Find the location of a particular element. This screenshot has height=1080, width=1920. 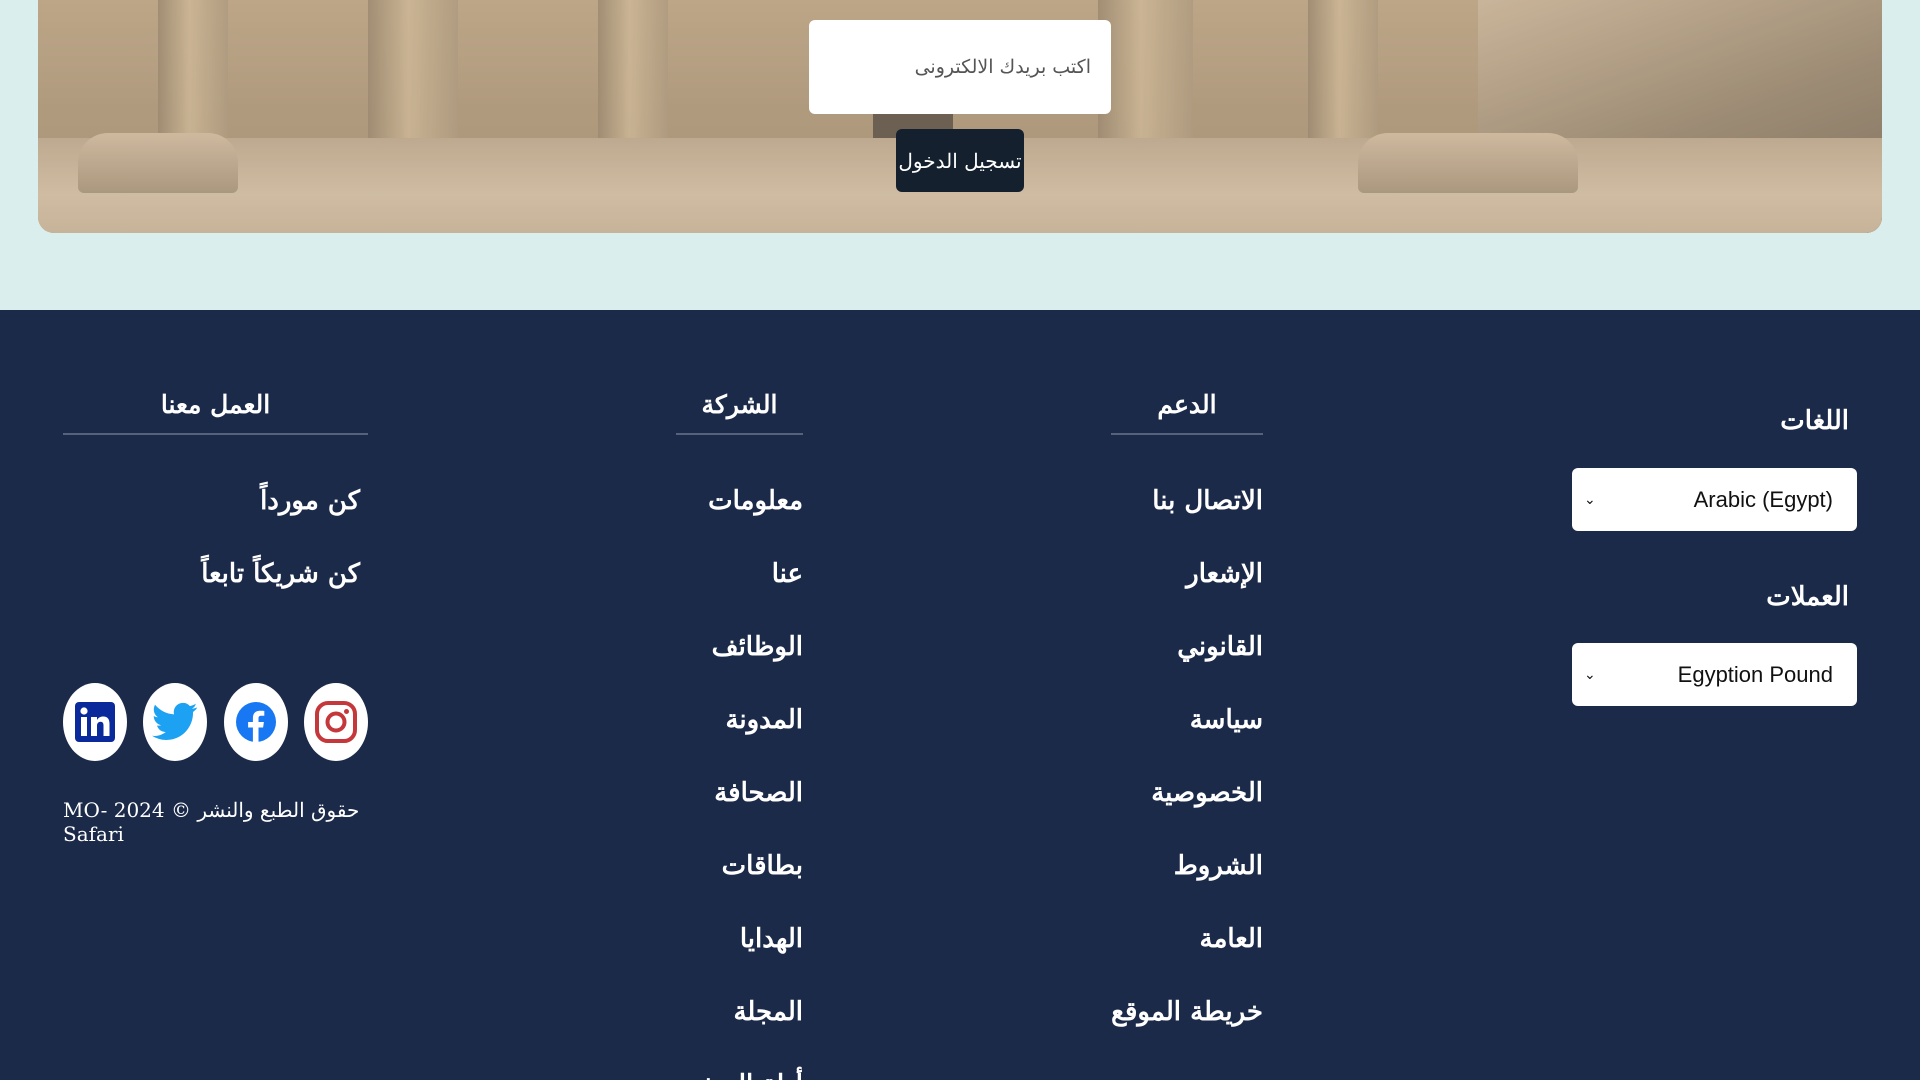

legal-notice-link: الإشعار القانوني is located at coordinates (1220, 610).